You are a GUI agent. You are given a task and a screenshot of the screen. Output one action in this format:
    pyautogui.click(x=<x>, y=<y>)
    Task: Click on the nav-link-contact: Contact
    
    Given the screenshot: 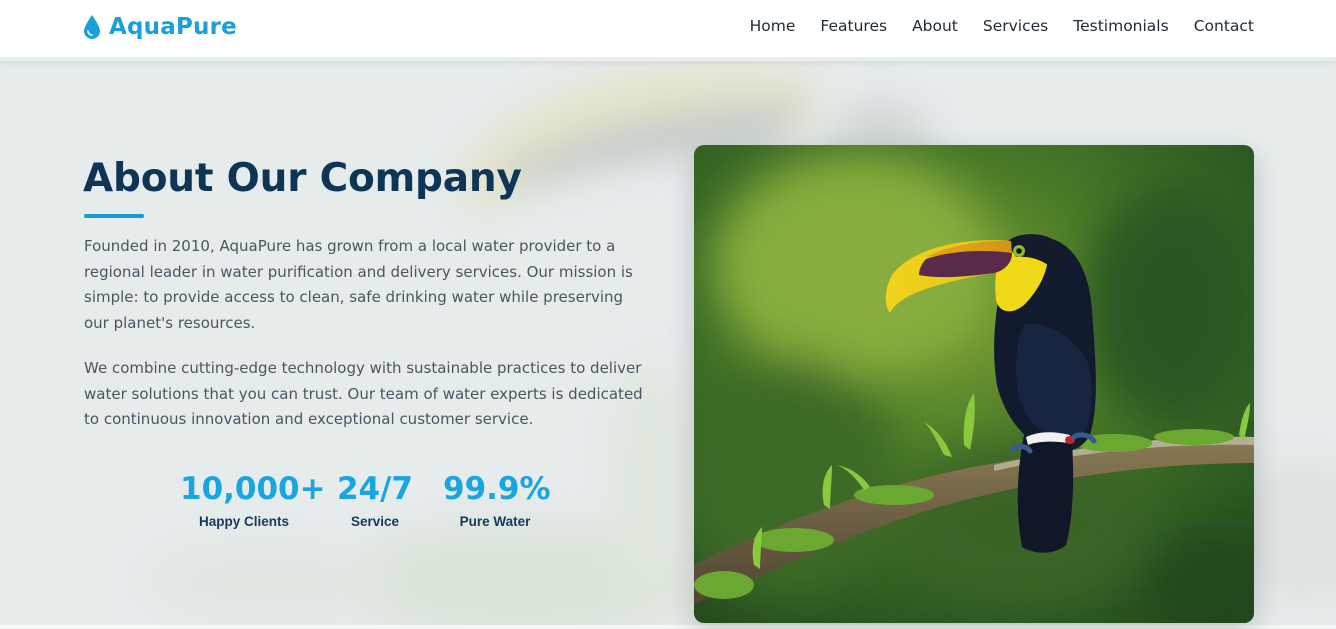 What is the action you would take?
    pyautogui.click(x=1224, y=26)
    